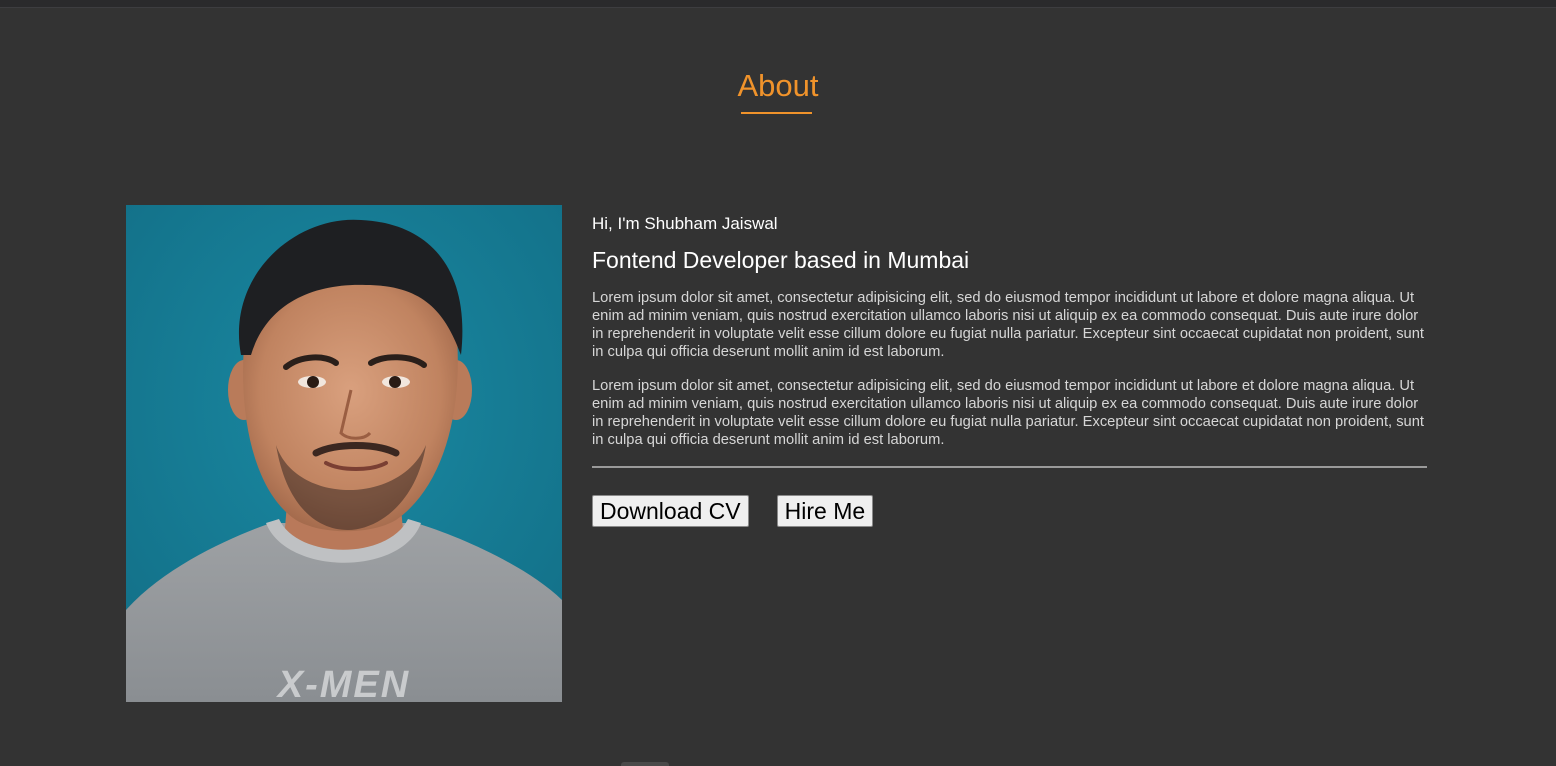 The image size is (1556, 766). Describe the element at coordinates (776, 113) in the screenshot. I see `title-underline` at that location.